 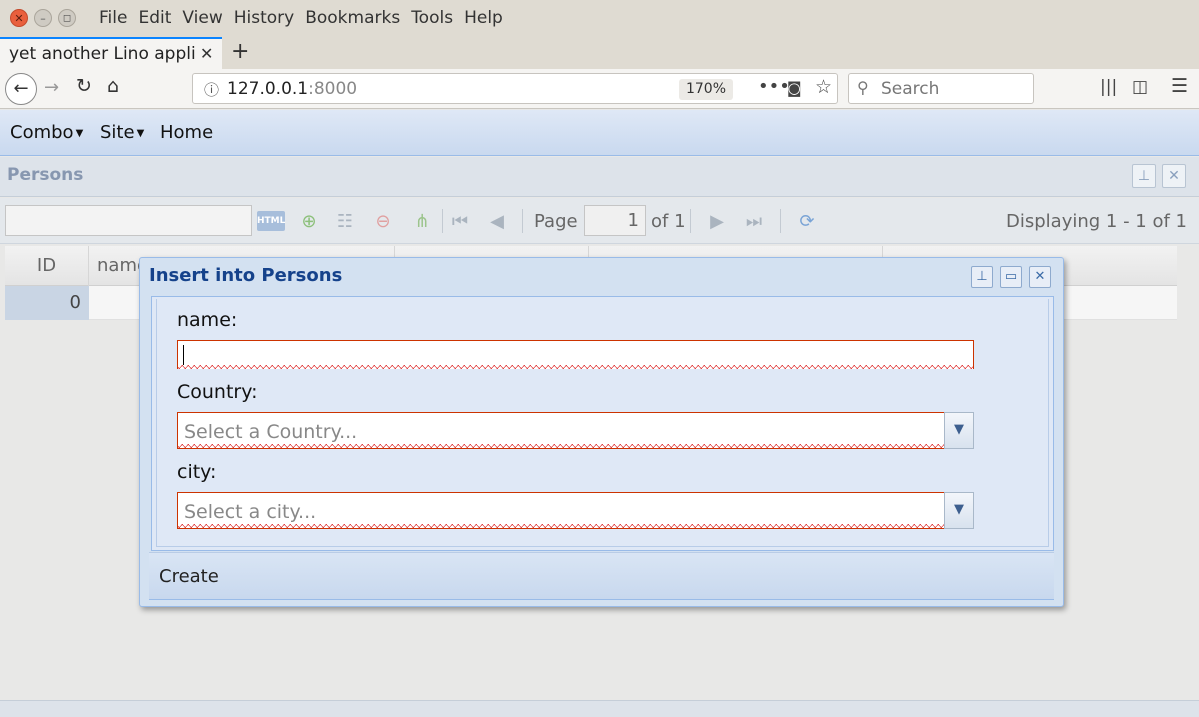 I want to click on url-port: :8000, so click(x=333, y=89).